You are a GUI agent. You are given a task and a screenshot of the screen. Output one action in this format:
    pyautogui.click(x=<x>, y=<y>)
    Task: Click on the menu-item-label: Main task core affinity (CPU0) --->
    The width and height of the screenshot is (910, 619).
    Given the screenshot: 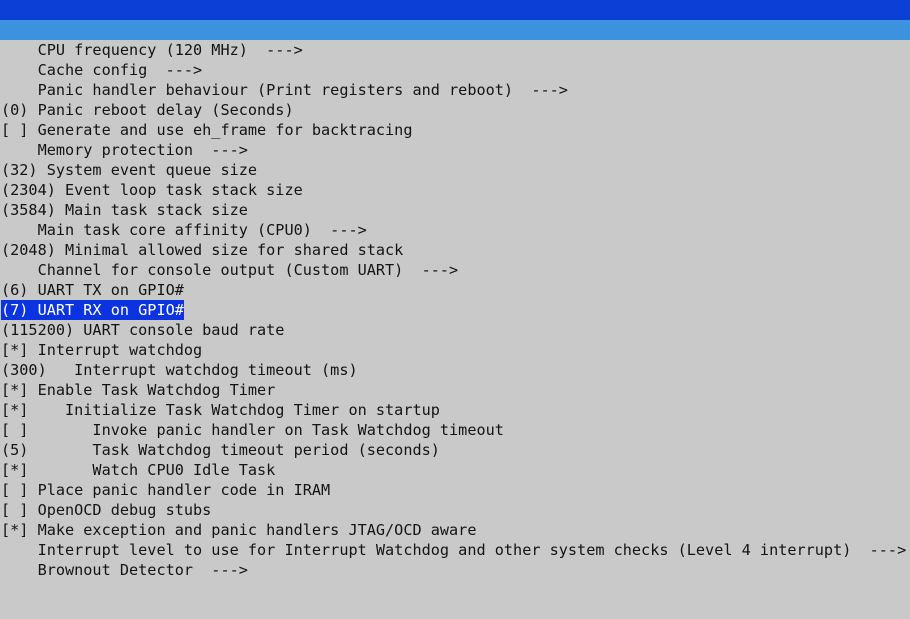 What is the action you would take?
    pyautogui.click(x=184, y=230)
    